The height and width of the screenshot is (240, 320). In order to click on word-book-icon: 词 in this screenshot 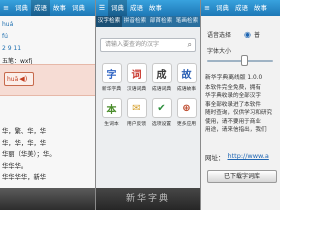, I will do `click(136, 73)`.